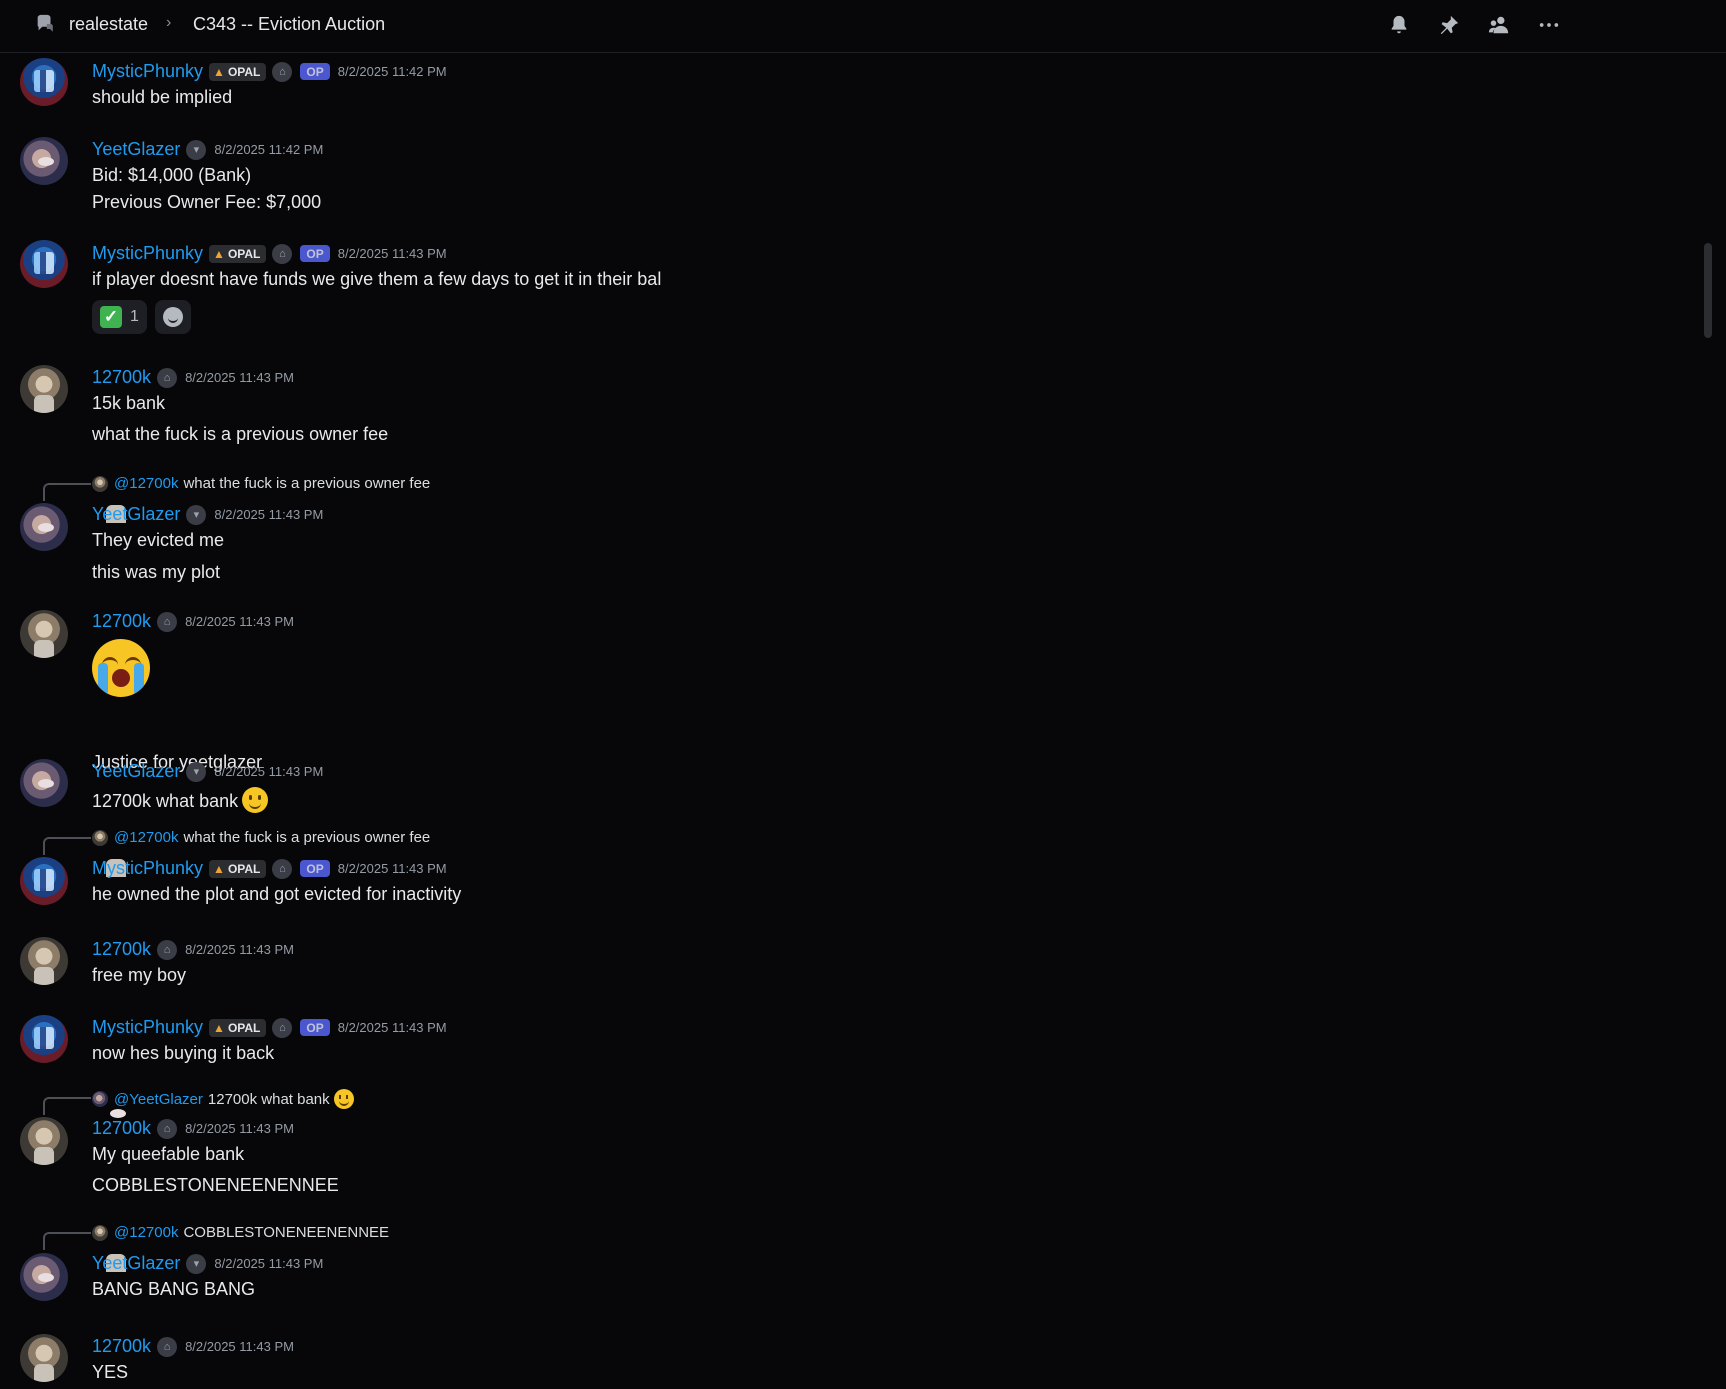 This screenshot has height=1389, width=1726. I want to click on reply-preview: @YeetGlazer 12700k what bank, so click(223, 1099).